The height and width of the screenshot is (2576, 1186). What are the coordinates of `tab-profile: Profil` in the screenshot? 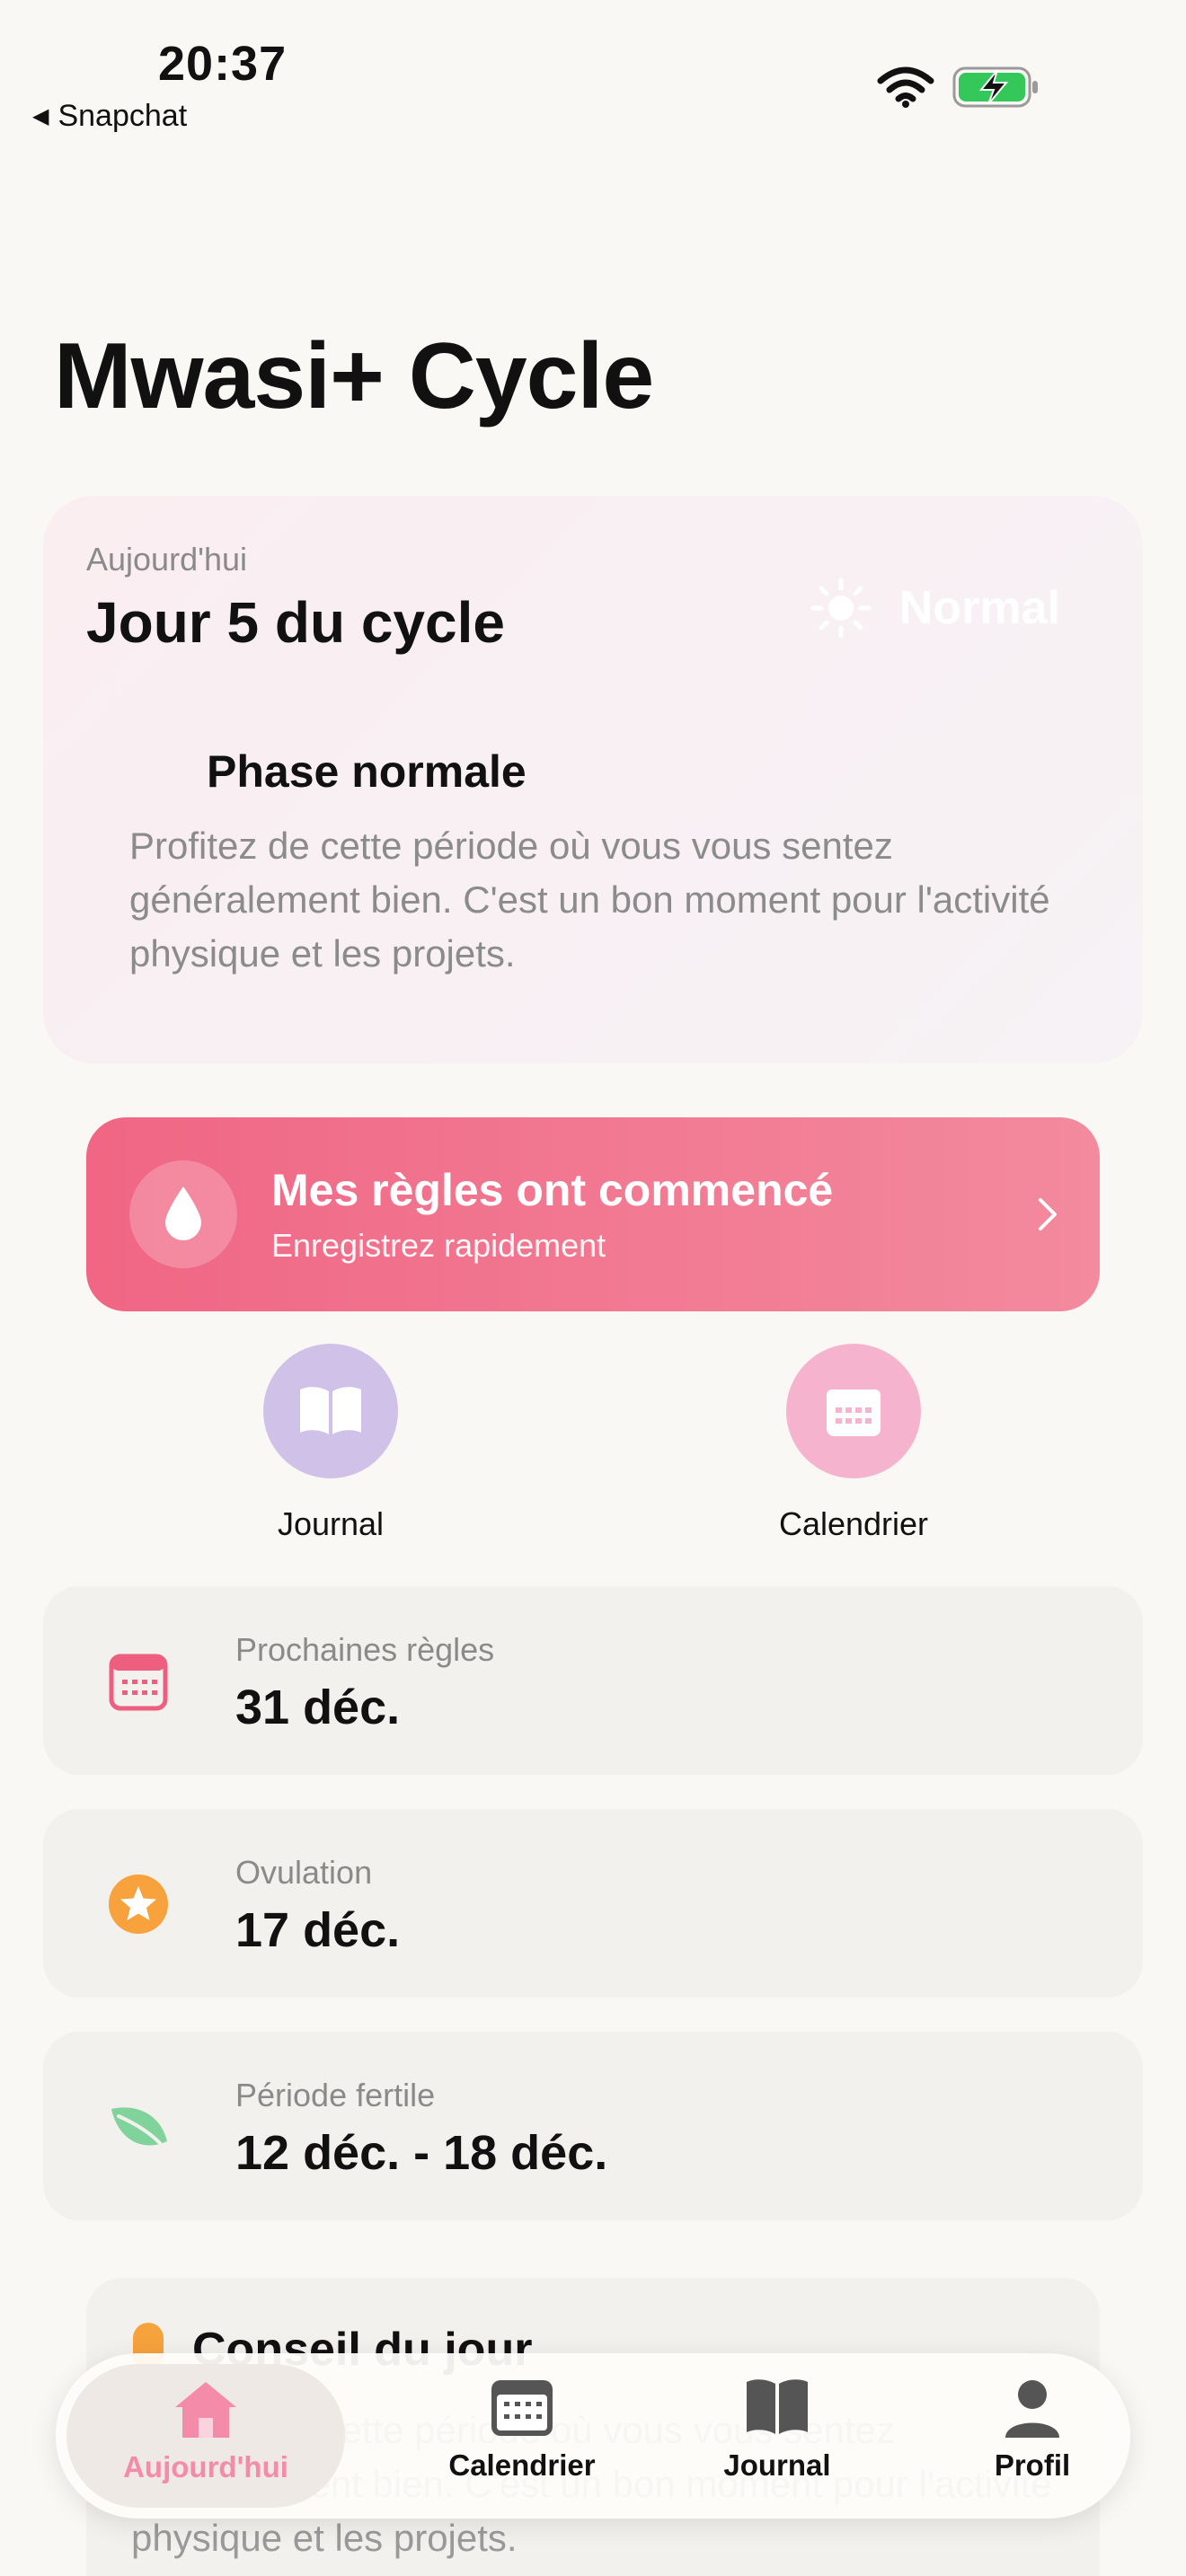 It's located at (1032, 2436).